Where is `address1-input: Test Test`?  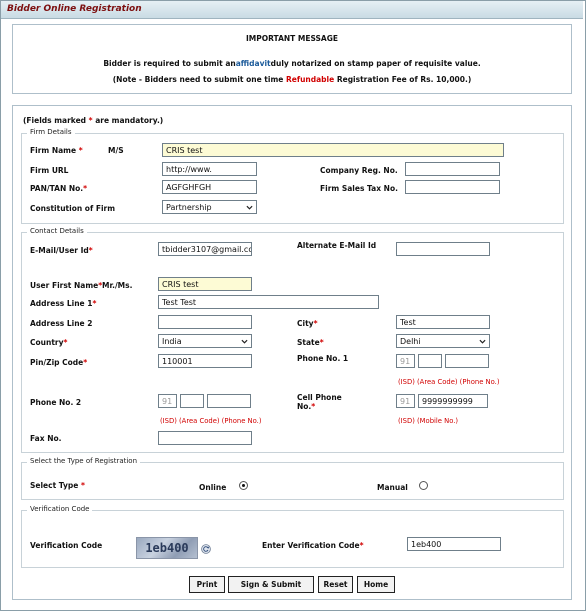 address1-input: Test Test is located at coordinates (268, 302).